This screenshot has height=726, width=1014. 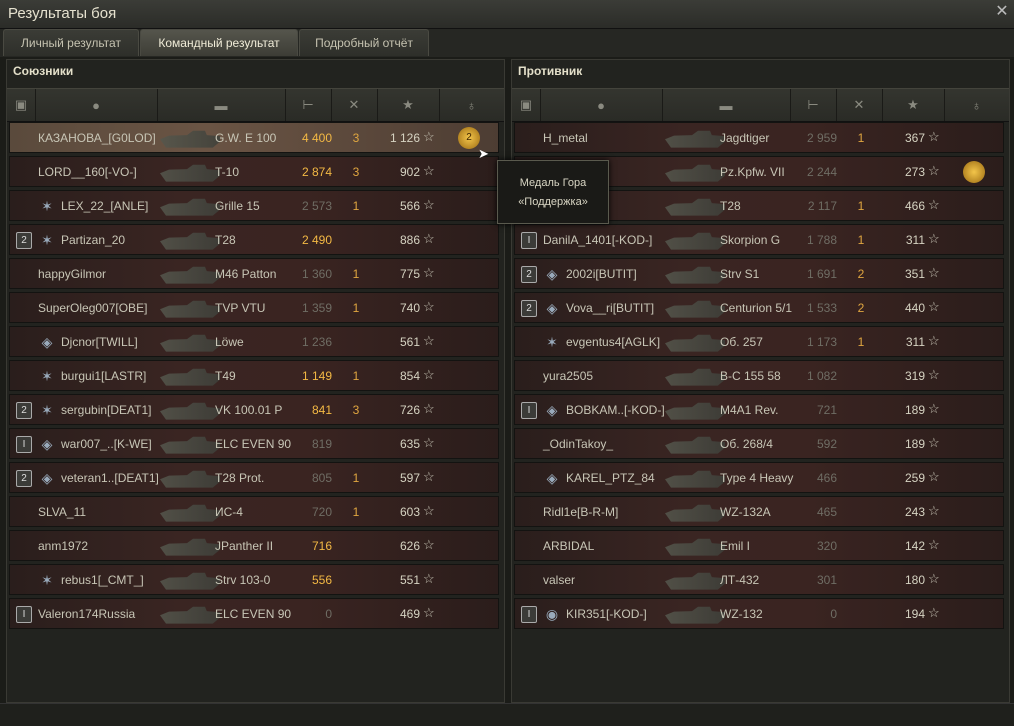 What do you see at coordinates (102, 580) in the screenshot?
I see `player-name: rebus1[_CMT_]` at bounding box center [102, 580].